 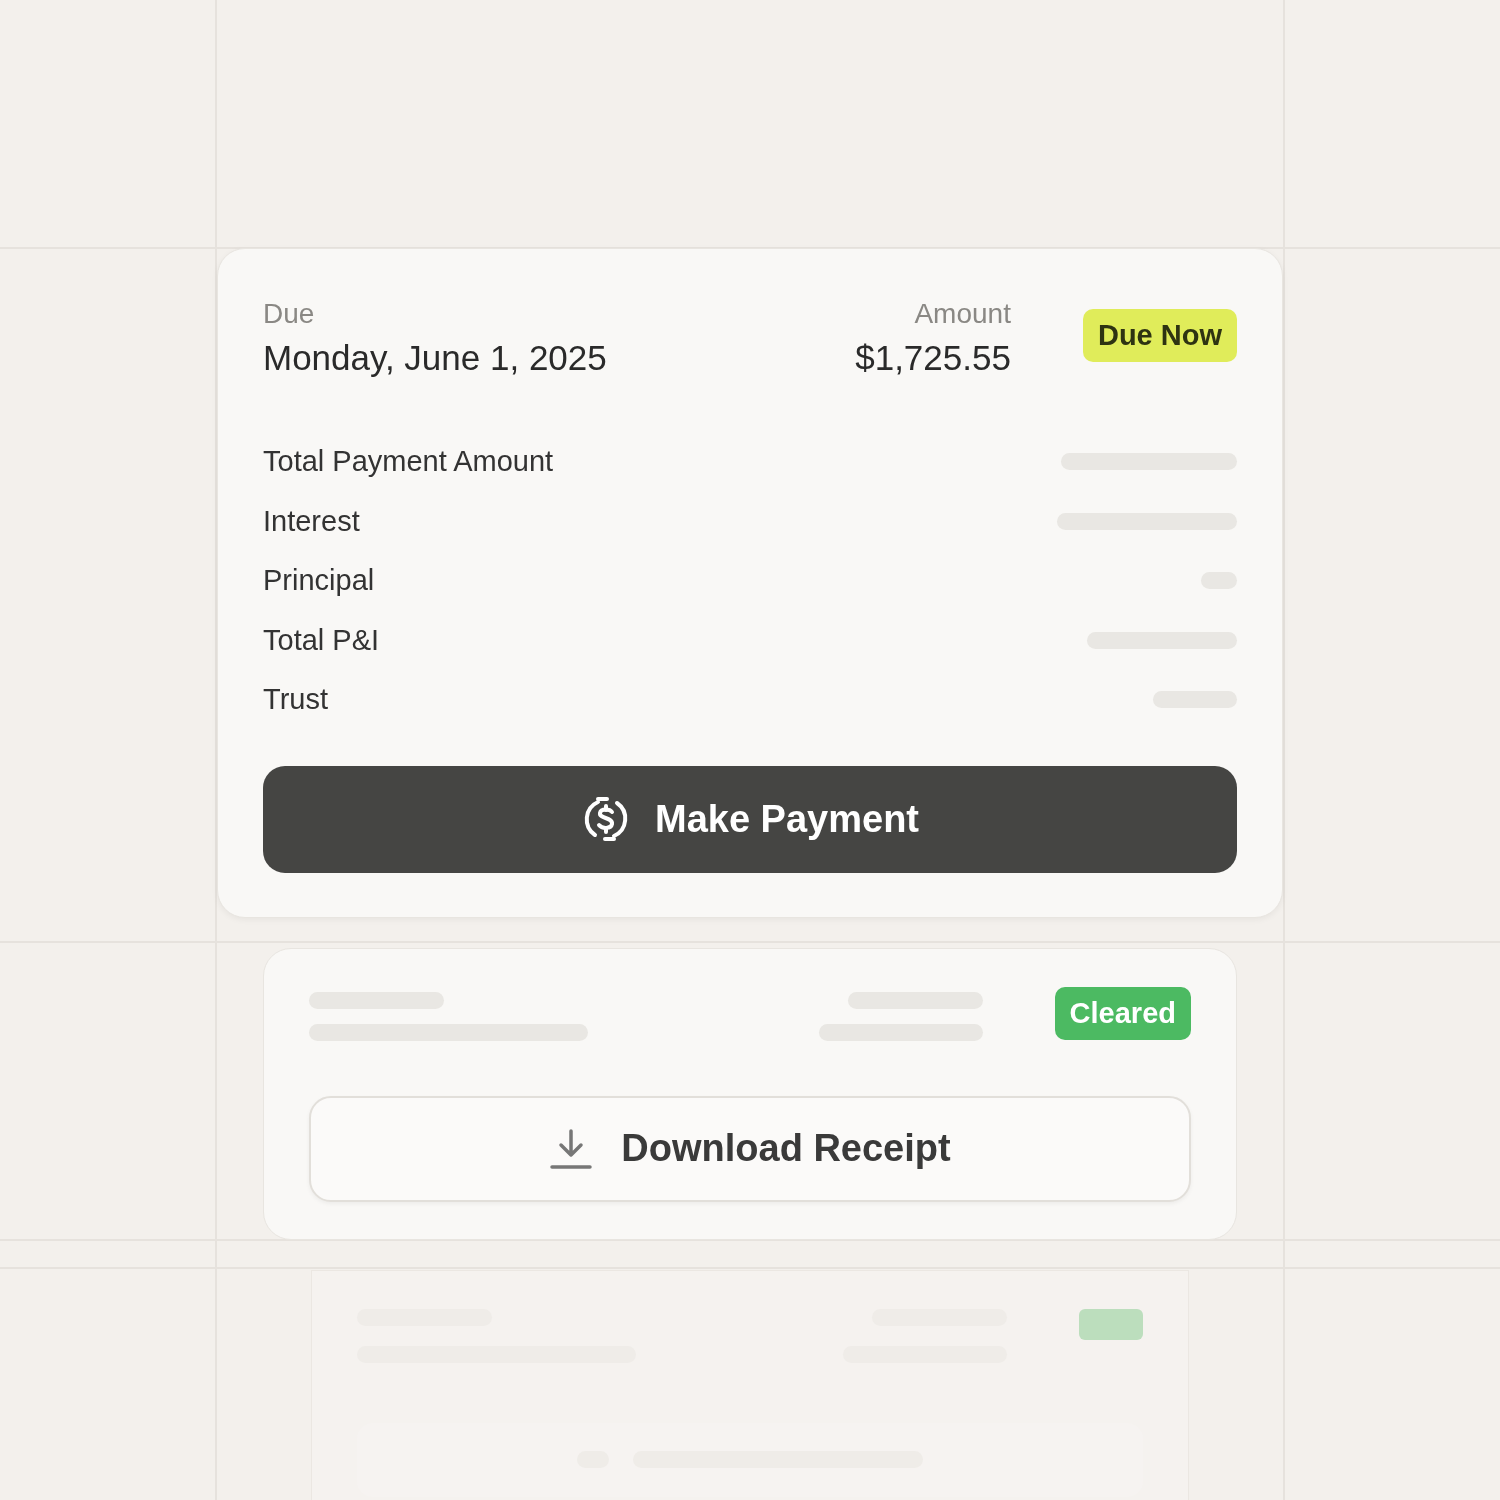 What do you see at coordinates (289, 314) in the screenshot?
I see `due-label: Due` at bounding box center [289, 314].